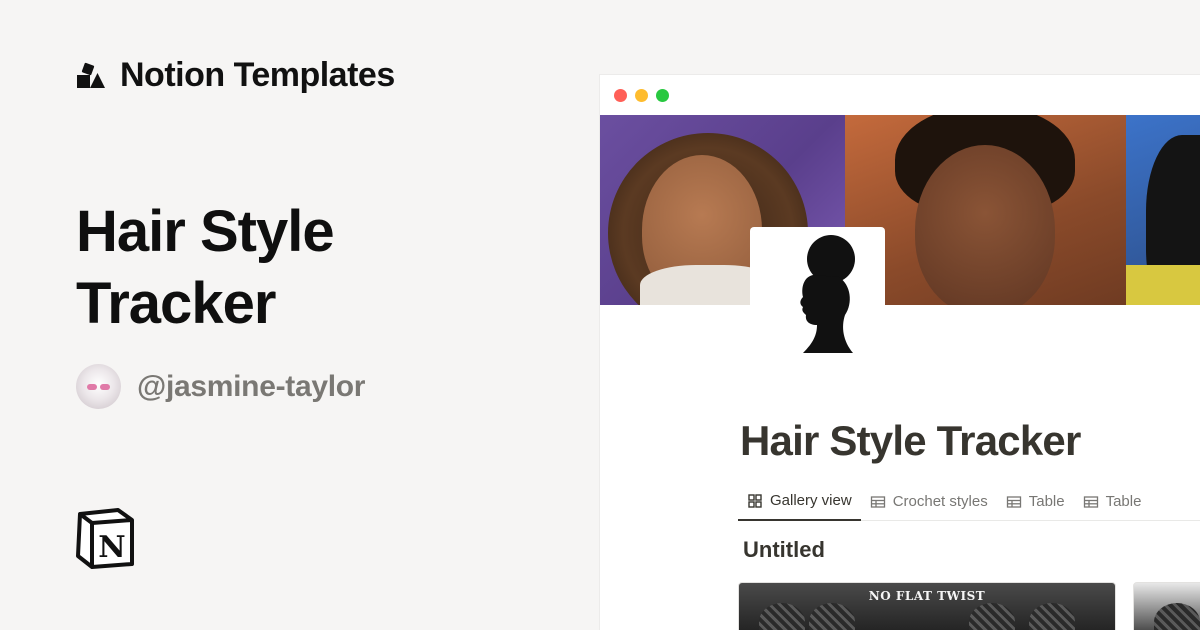 The width and height of the screenshot is (1200, 630). I want to click on tab-table-2: Table, so click(1112, 502).